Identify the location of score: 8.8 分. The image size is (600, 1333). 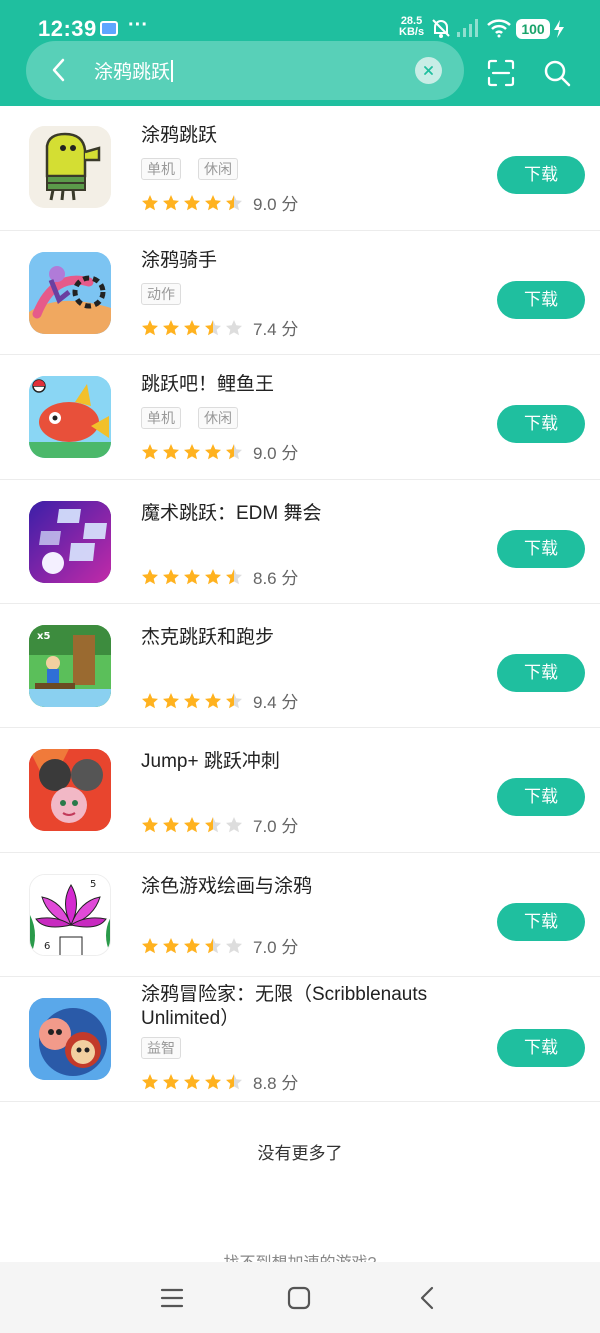
(276, 1083).